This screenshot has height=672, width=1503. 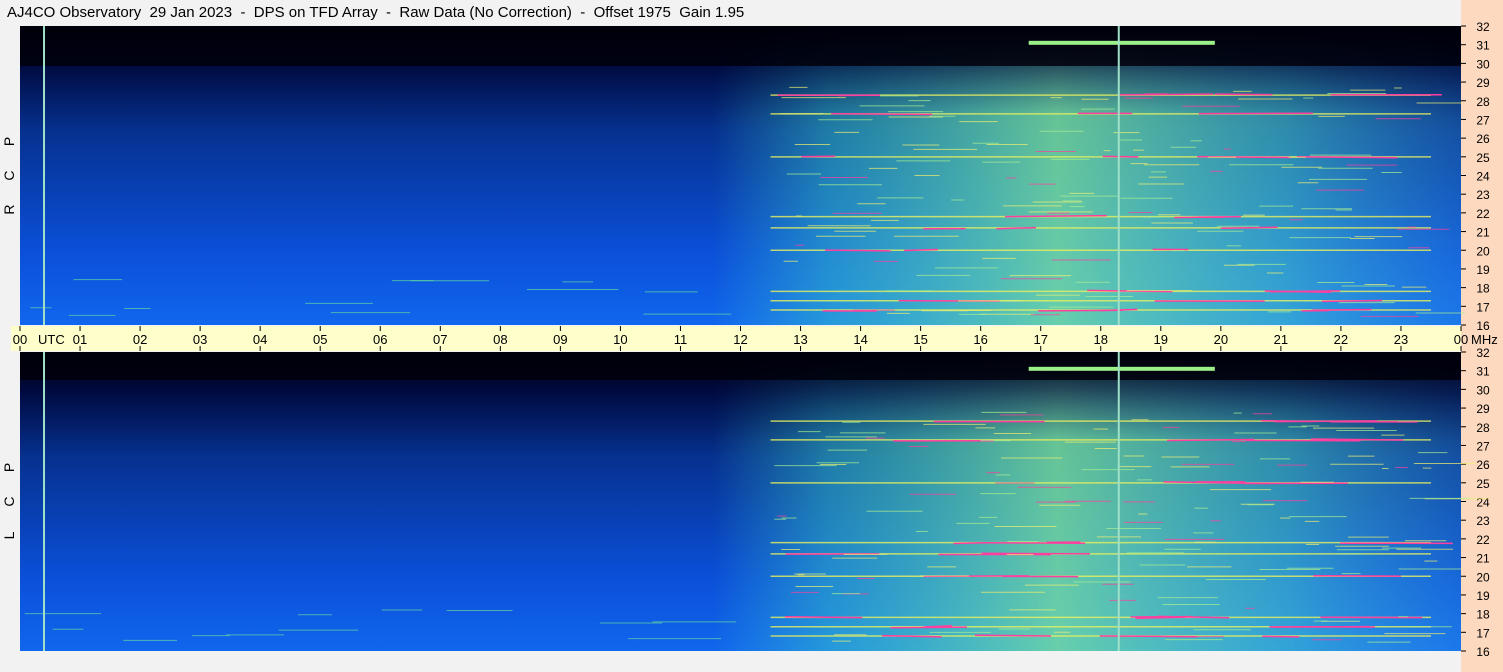 I want to click on time-tick-label: 05, so click(x=320, y=339).